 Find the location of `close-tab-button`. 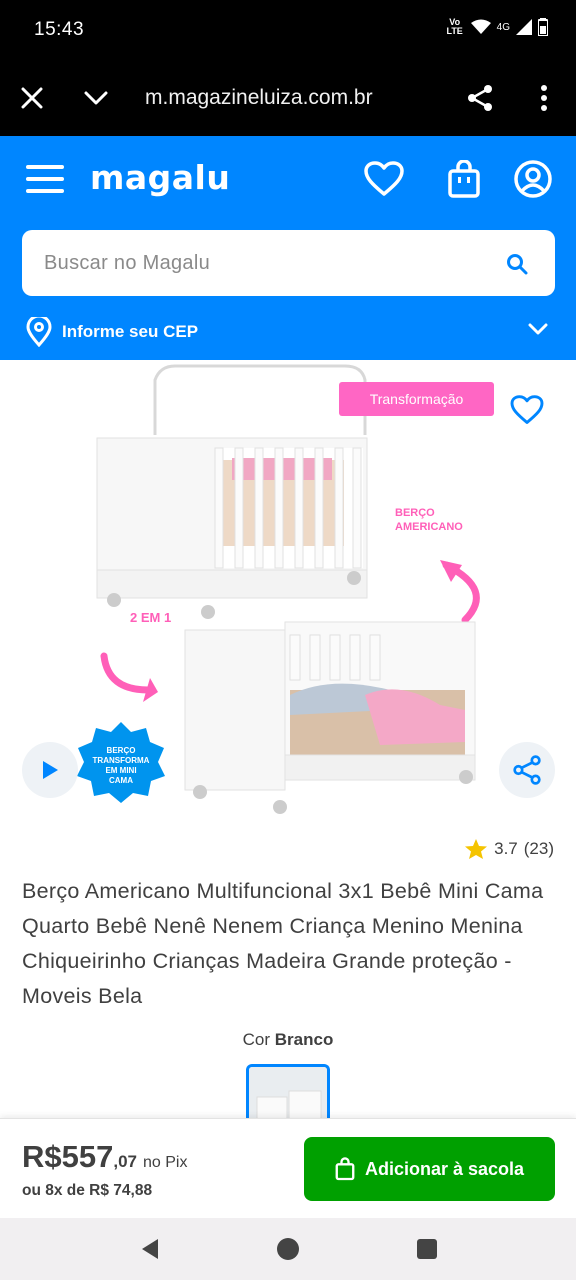

close-tab-button is located at coordinates (32, 98).